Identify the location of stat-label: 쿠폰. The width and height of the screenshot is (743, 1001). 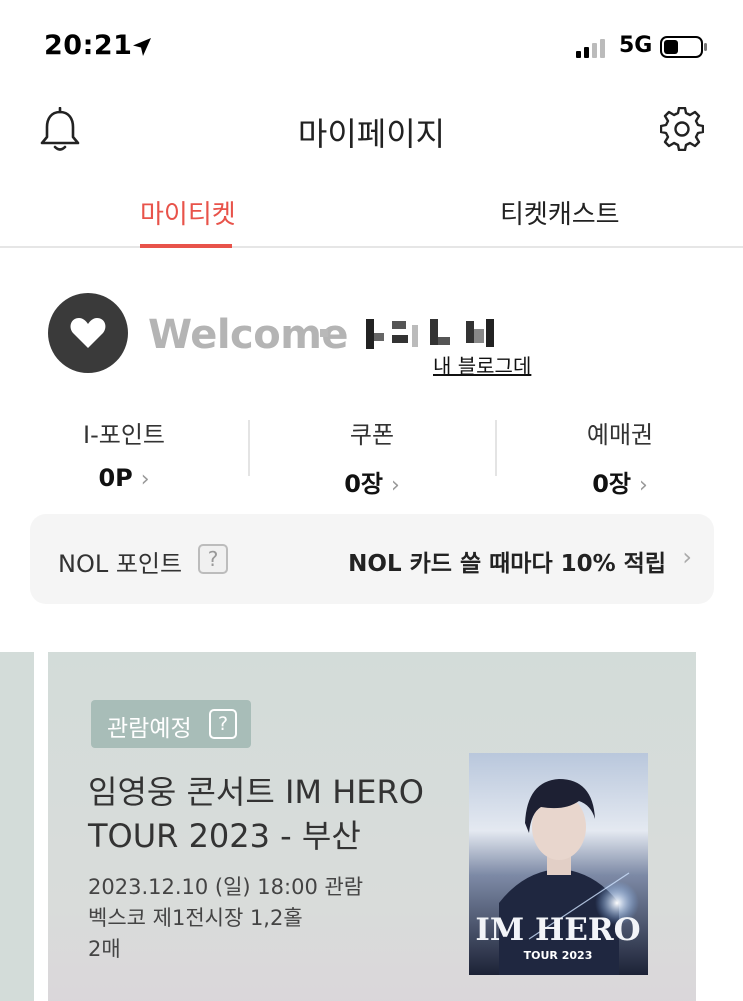
(372, 435).